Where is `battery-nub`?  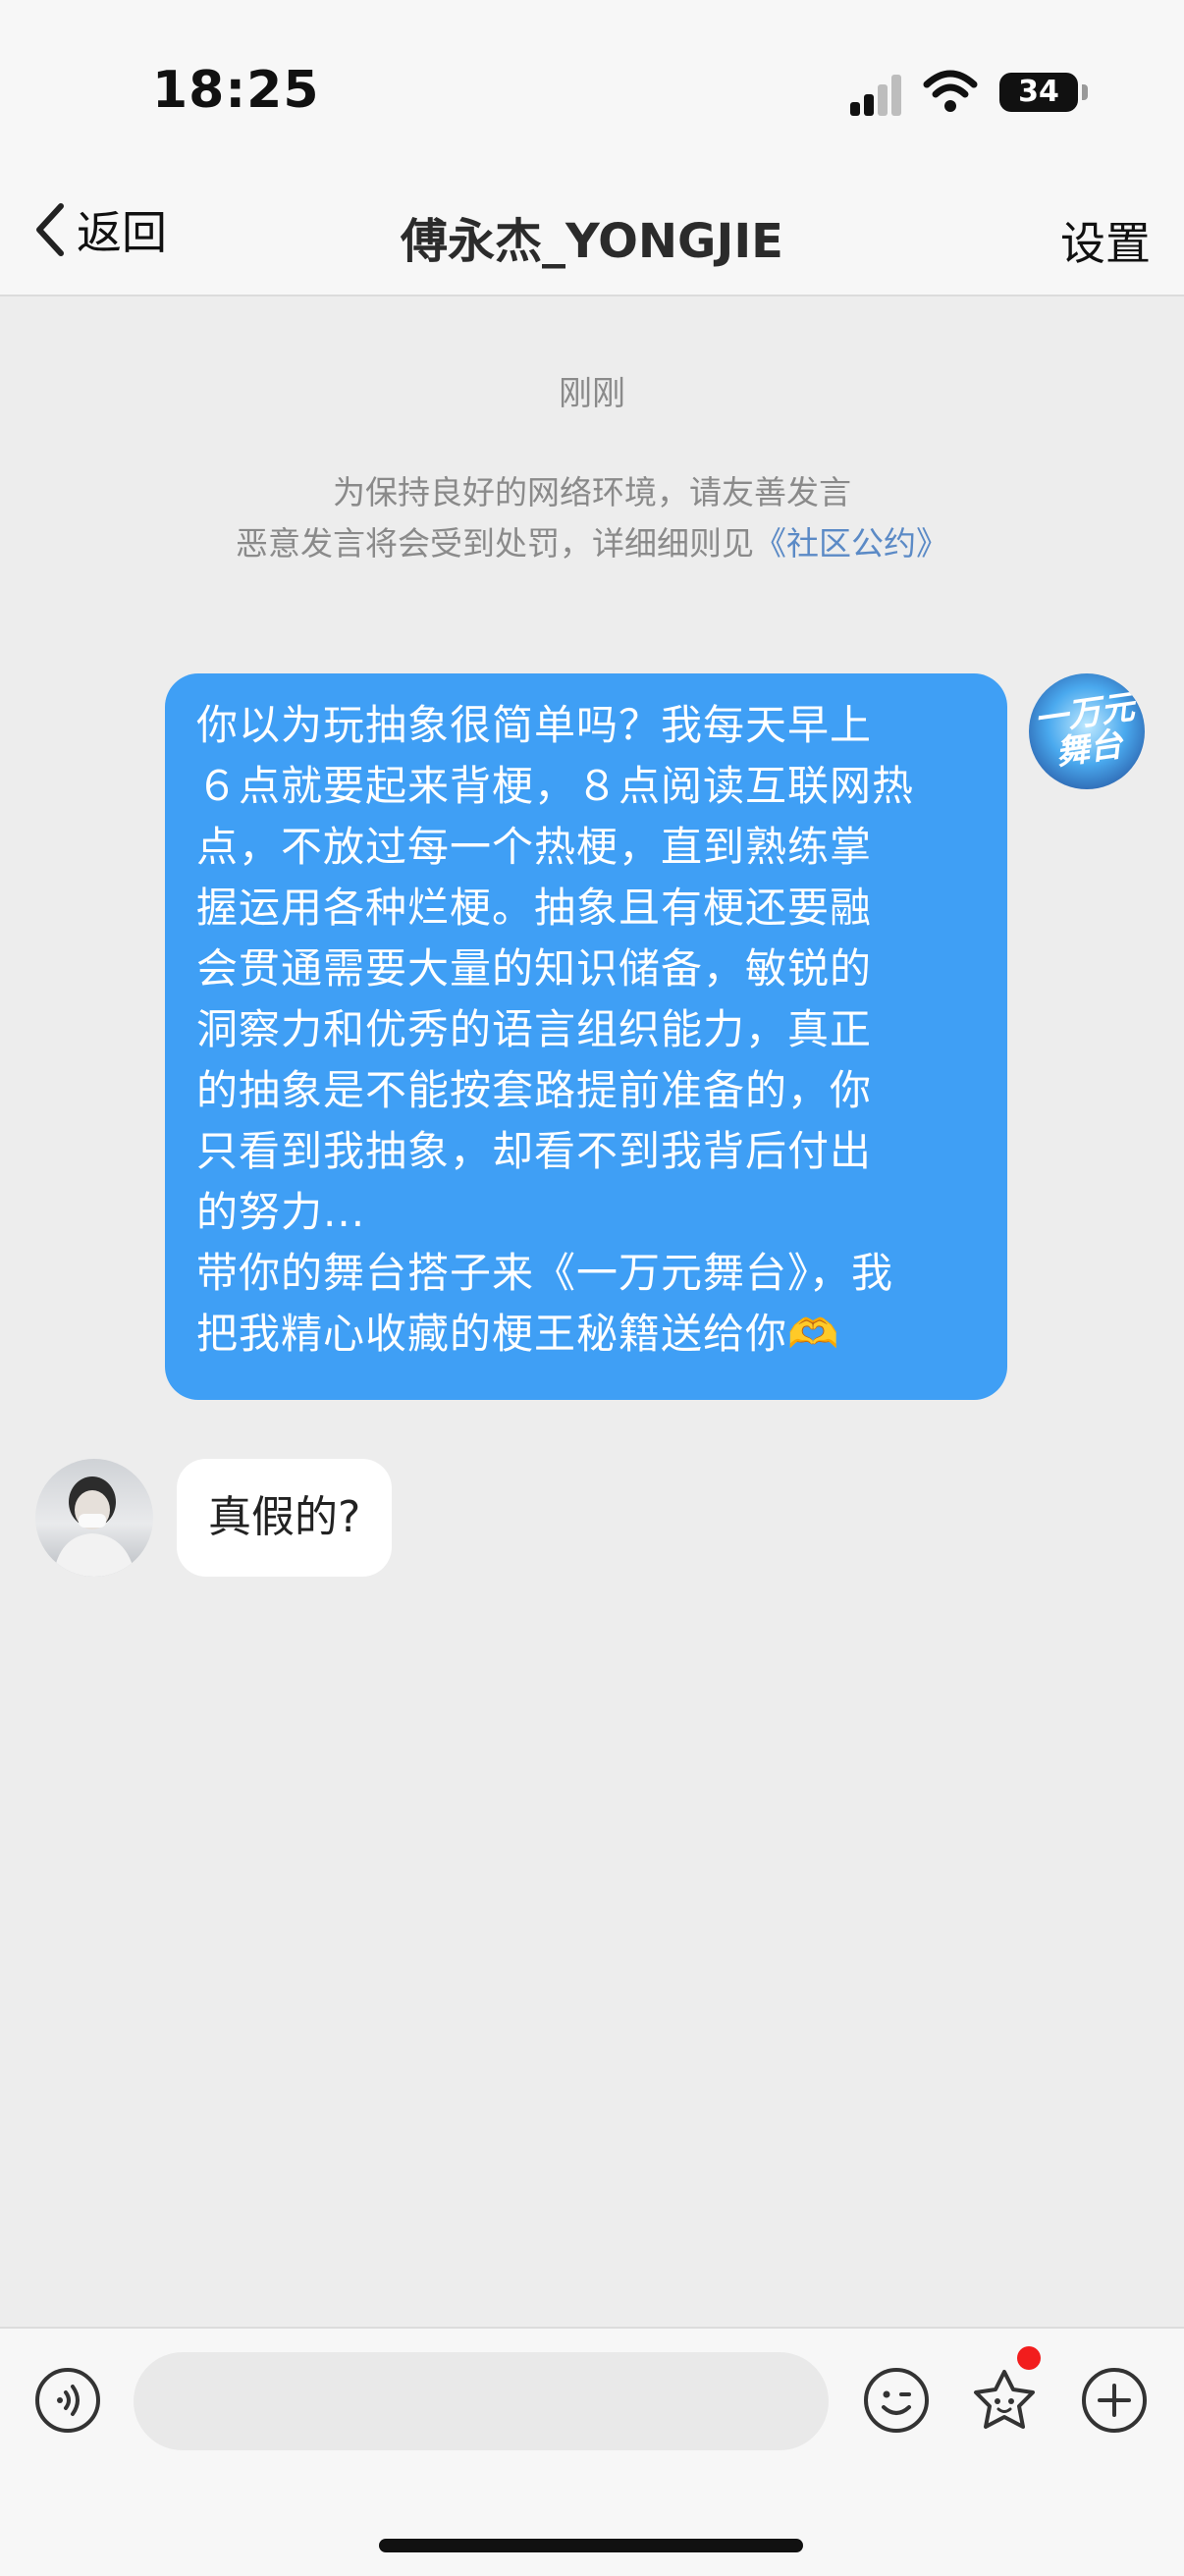
battery-nub is located at coordinates (1085, 92).